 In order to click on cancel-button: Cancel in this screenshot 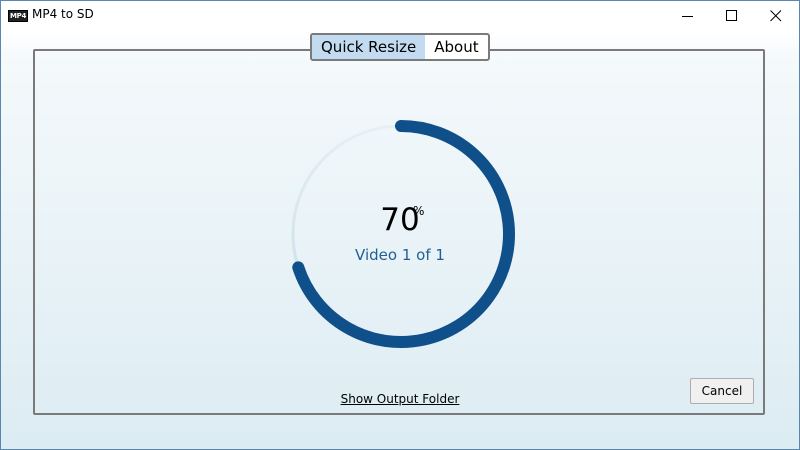, I will do `click(722, 391)`.